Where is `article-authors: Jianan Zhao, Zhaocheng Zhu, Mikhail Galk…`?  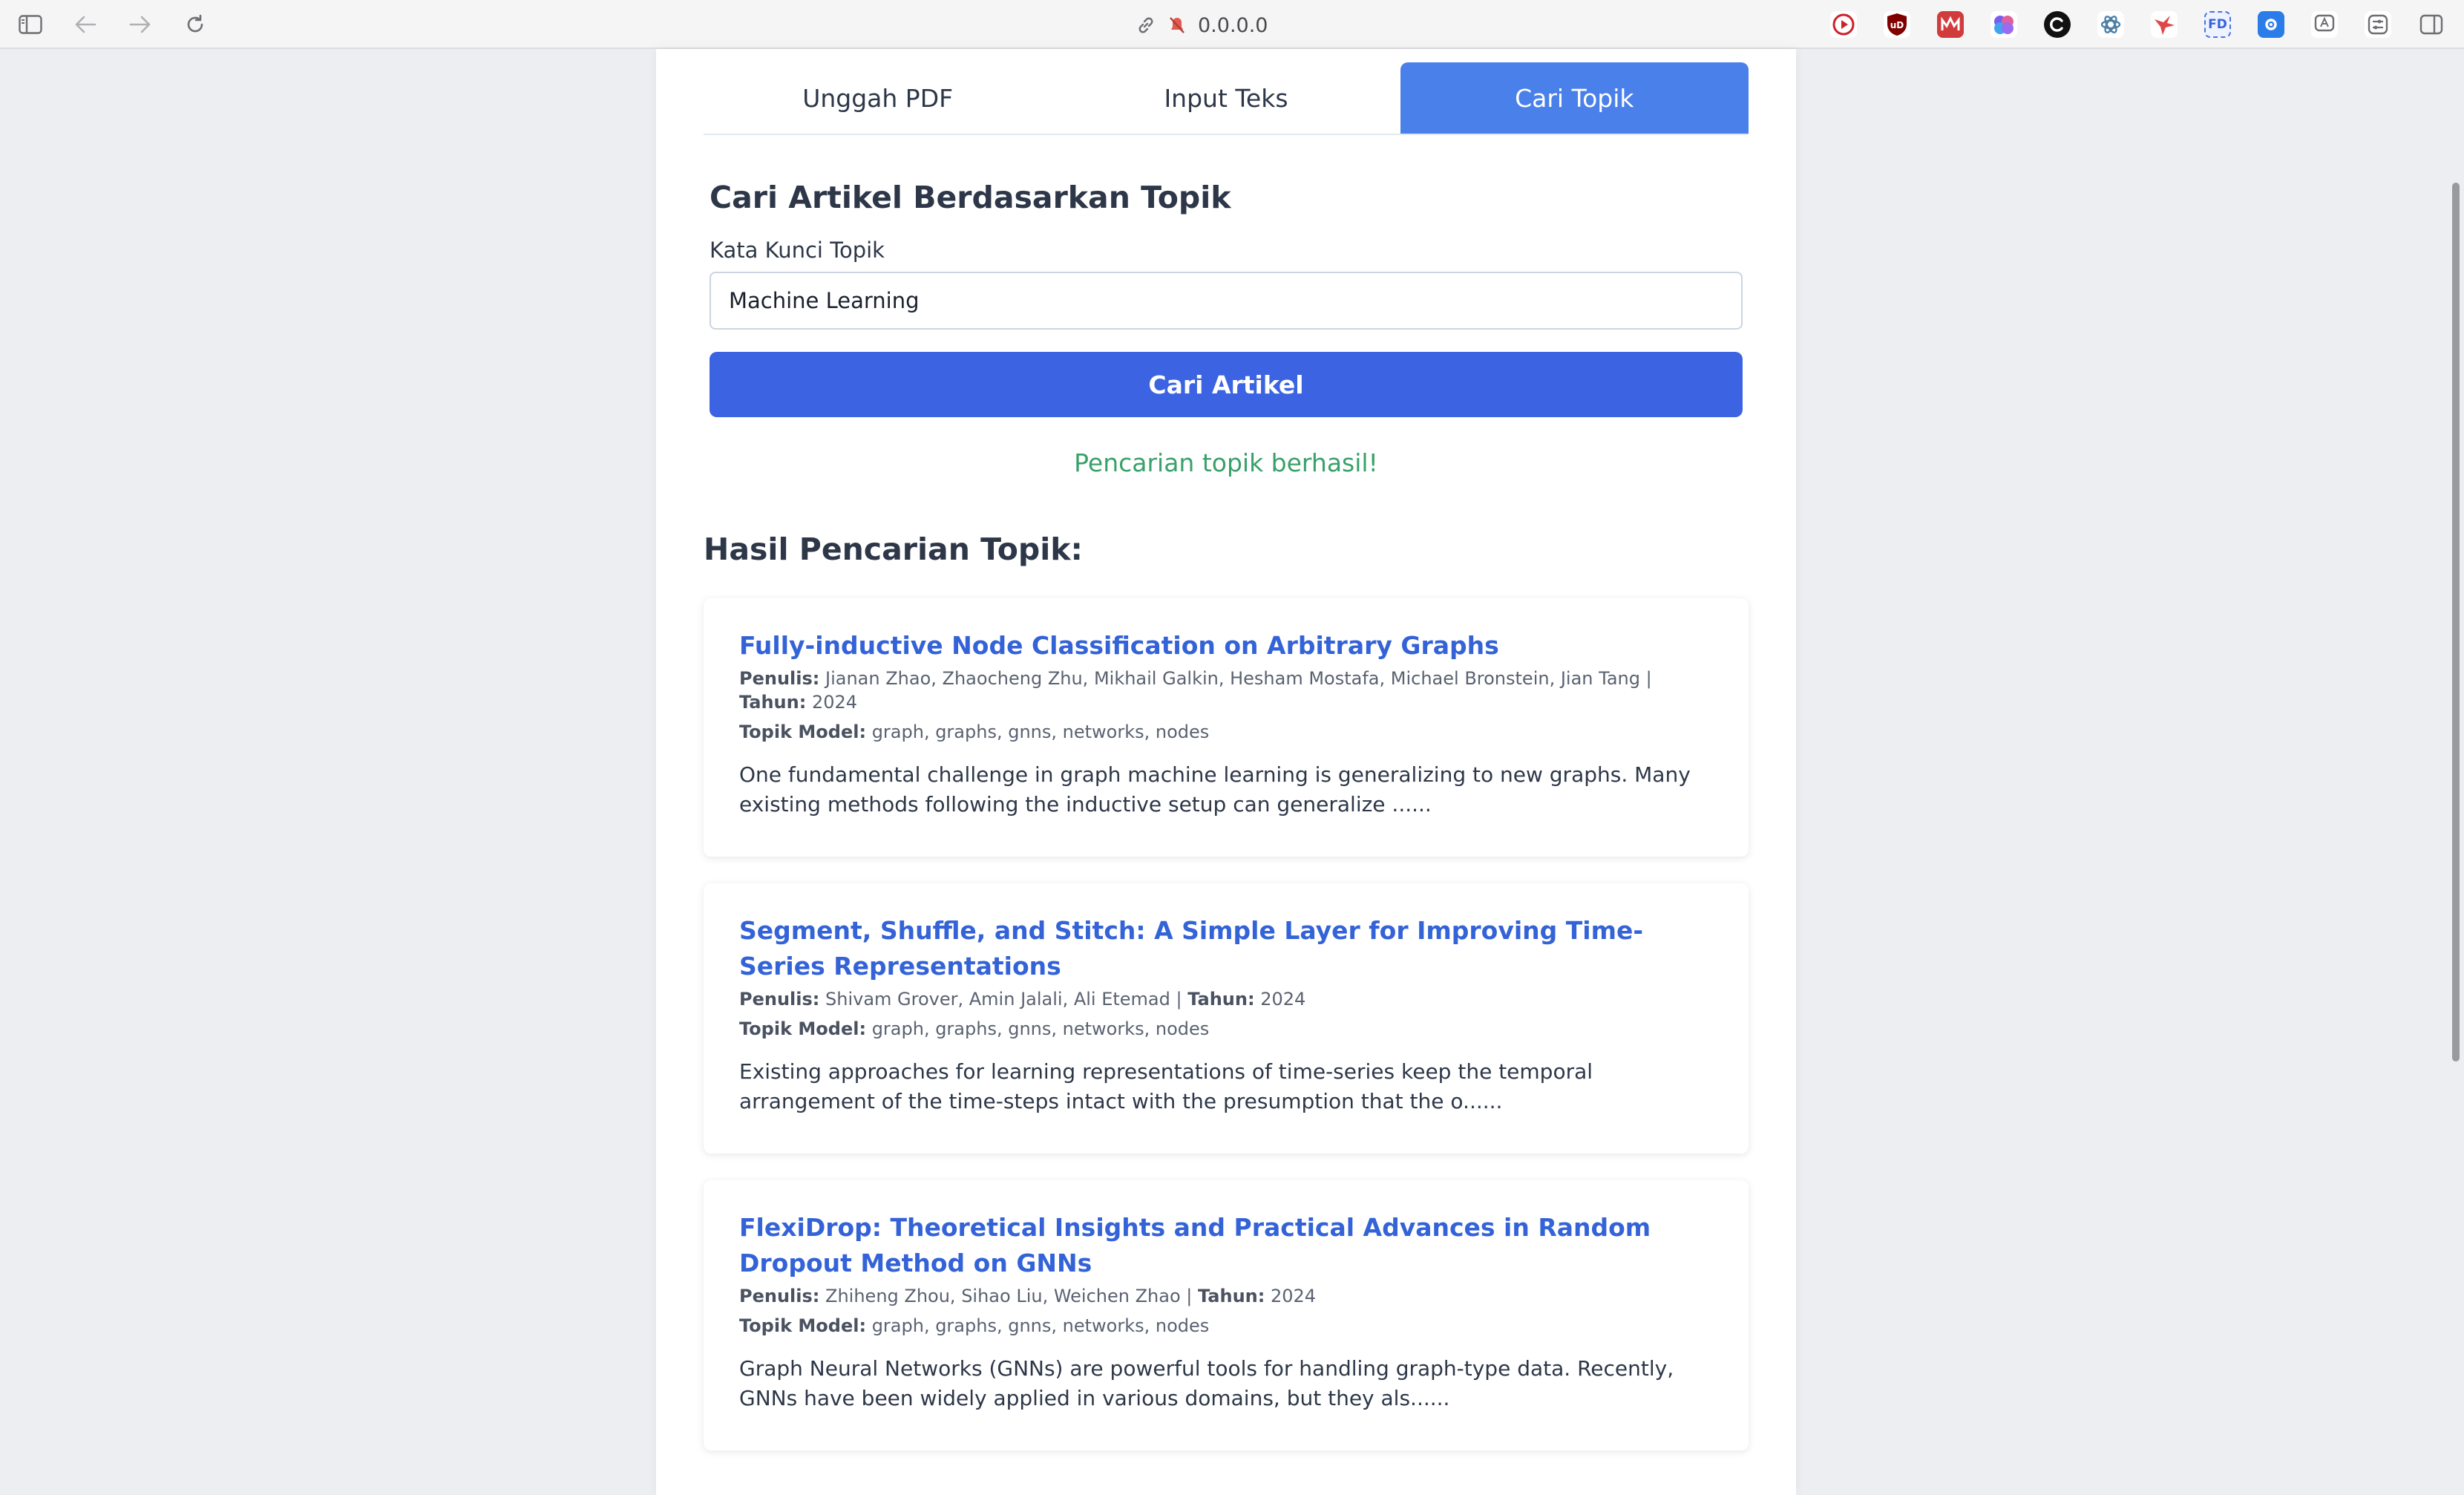
article-authors: Jianan Zhao, Zhaocheng Zhu, Mikhail Galk… is located at coordinates (1232, 678).